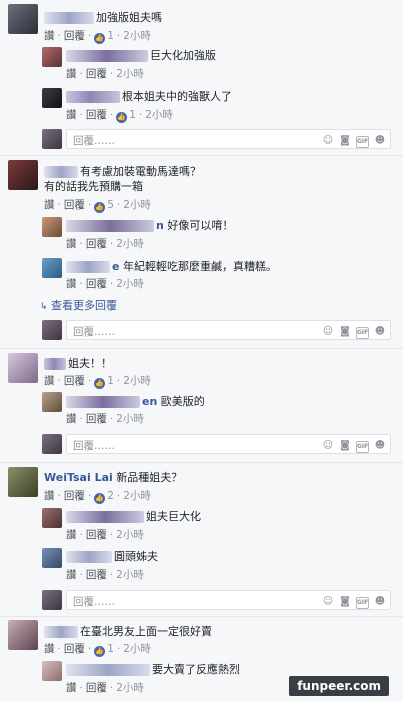 The height and width of the screenshot is (702, 403). Describe the element at coordinates (78, 305) in the screenshot. I see `view-more-replies-link: ↳ 查看更多回覆` at that location.